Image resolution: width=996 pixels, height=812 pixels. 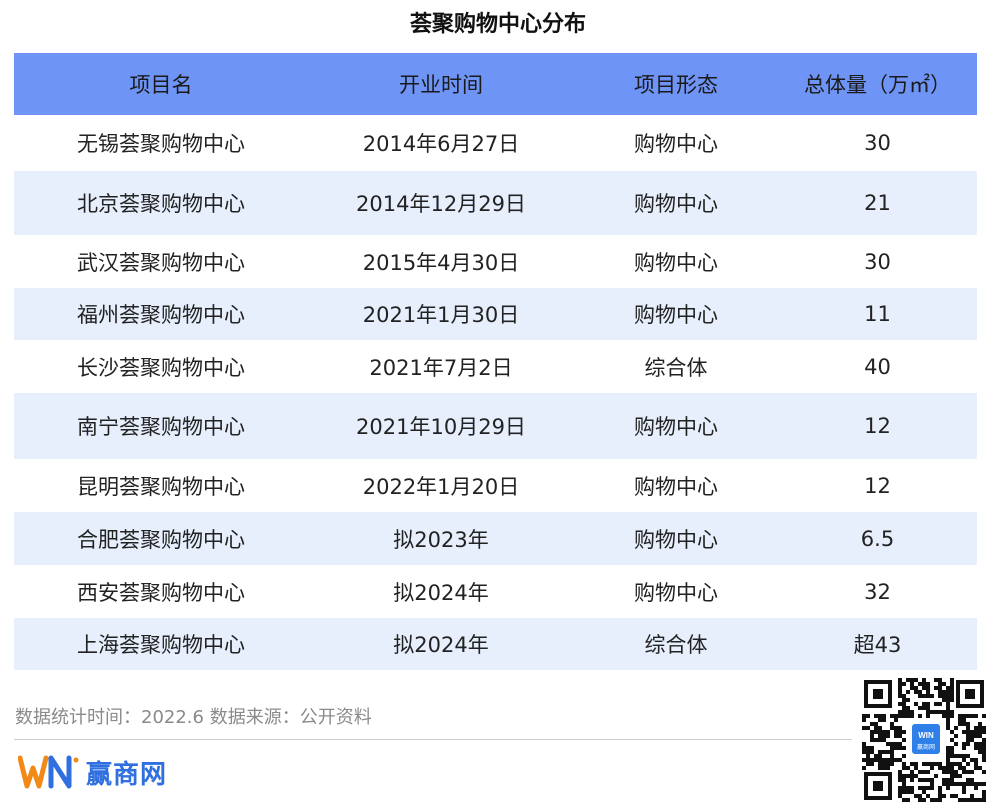 What do you see at coordinates (161, 314) in the screenshot?
I see `cell-project-name: 福州荟聚购物中心` at bounding box center [161, 314].